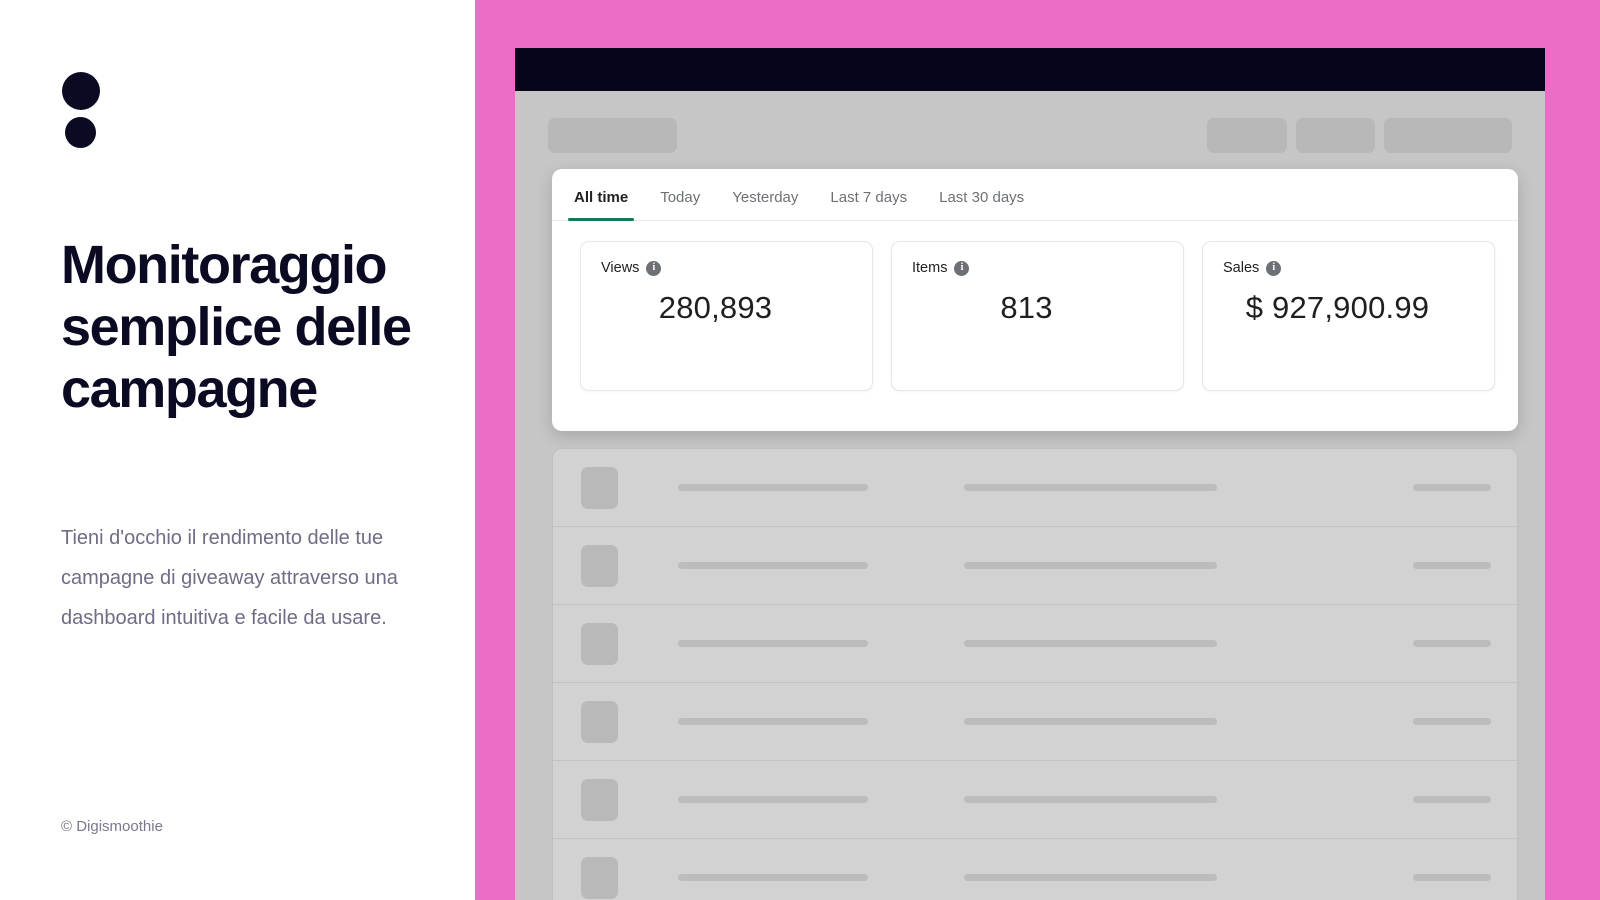  Describe the element at coordinates (1348, 268) in the screenshot. I see `stat-label-row: Sales i` at that location.